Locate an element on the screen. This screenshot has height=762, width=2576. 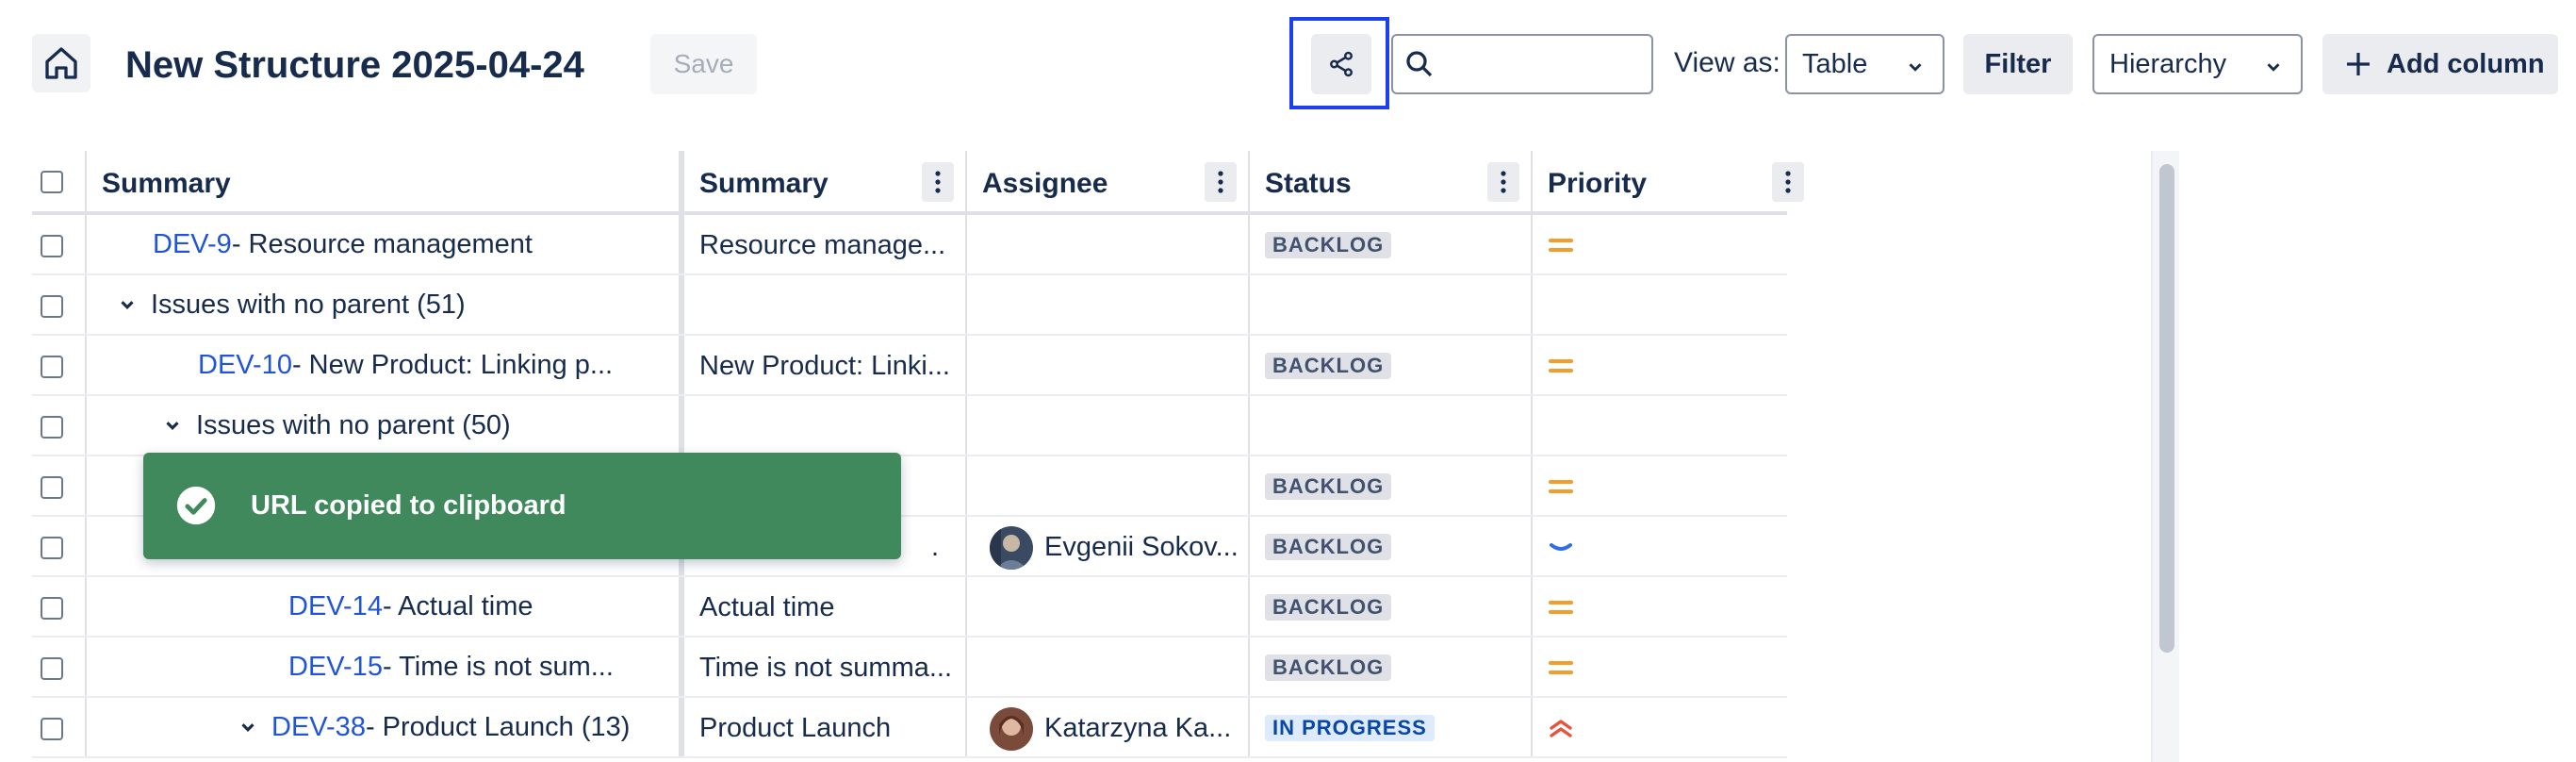
hierarchy-select: Hierarchy is located at coordinates (2197, 64).